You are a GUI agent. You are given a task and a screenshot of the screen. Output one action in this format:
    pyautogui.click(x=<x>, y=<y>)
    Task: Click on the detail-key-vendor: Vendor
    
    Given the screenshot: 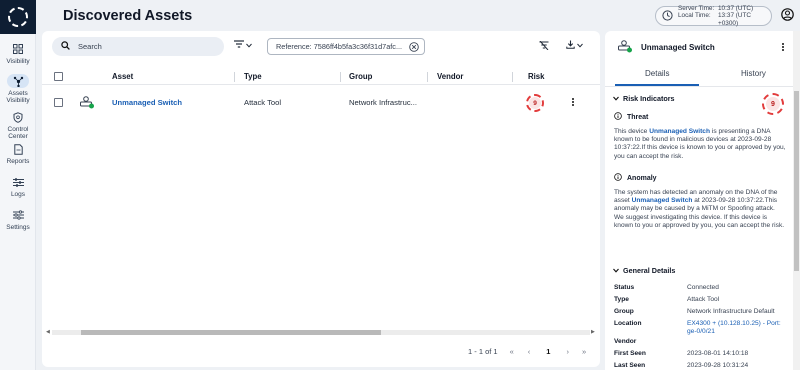 What is the action you would take?
    pyautogui.click(x=625, y=341)
    